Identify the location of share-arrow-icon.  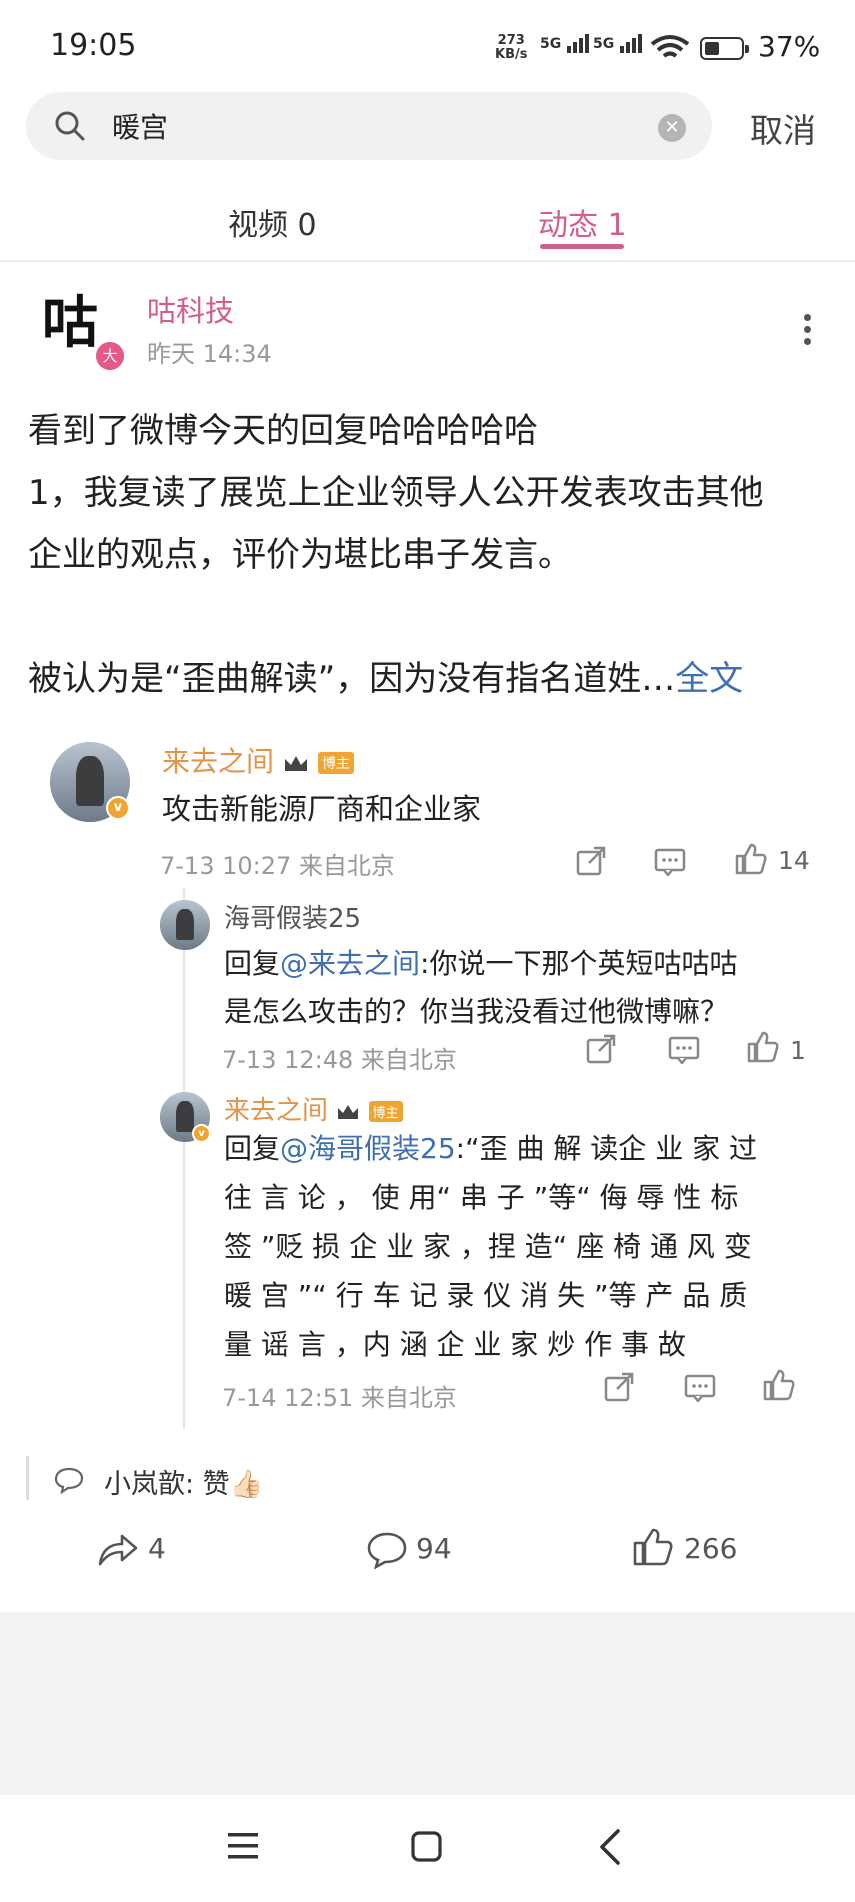
(118, 1550).